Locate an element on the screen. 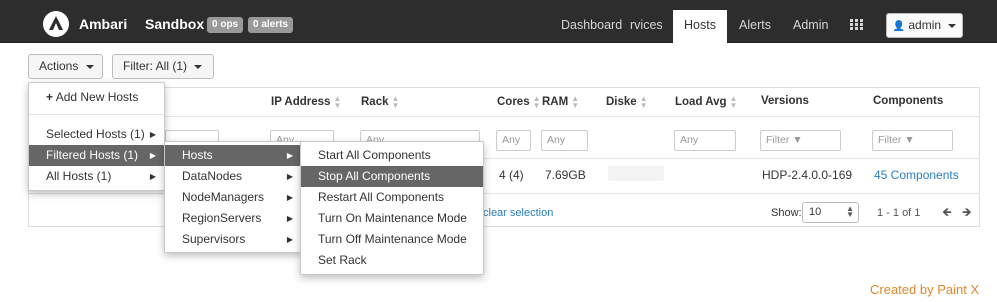 The height and width of the screenshot is (302, 997). versions-filter-select: Filter ▼ is located at coordinates (800, 140).